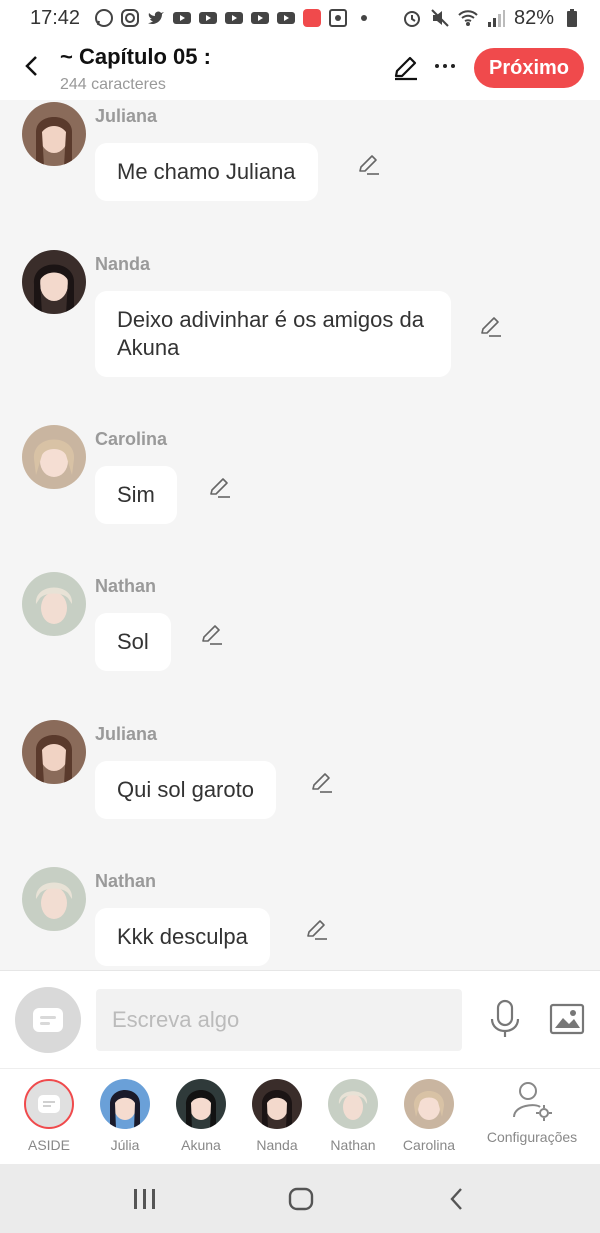 This screenshot has height=1233, width=600. What do you see at coordinates (529, 68) in the screenshot?
I see `next-button: Próximo` at bounding box center [529, 68].